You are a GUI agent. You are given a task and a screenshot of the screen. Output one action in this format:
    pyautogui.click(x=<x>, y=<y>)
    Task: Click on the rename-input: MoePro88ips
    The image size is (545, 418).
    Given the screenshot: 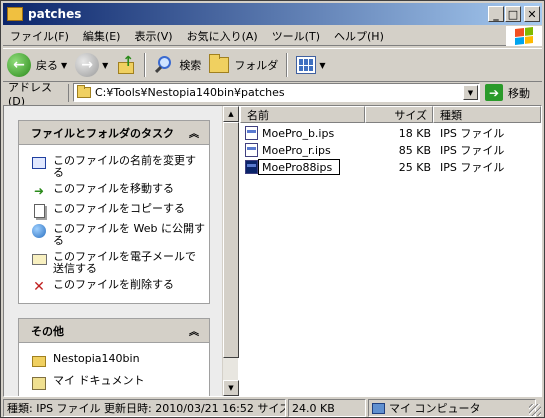 What is the action you would take?
    pyautogui.click(x=299, y=167)
    